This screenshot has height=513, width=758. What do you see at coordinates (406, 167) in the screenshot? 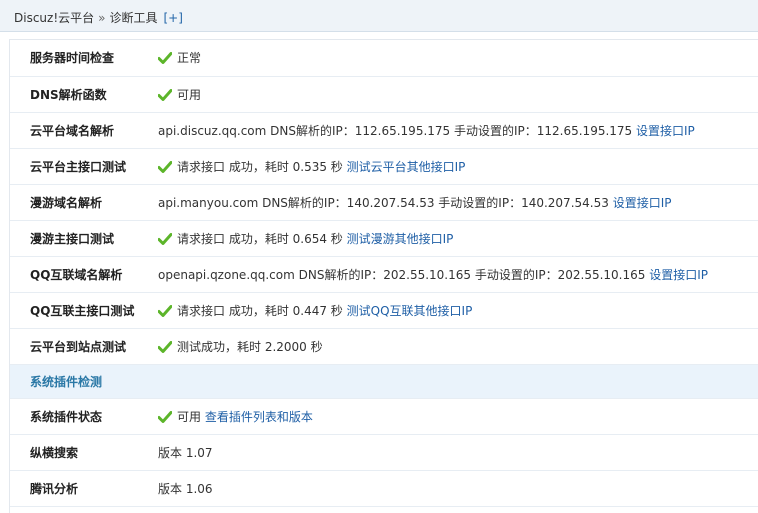
I see `row-action-link: 测试云平台其他接口IP` at bounding box center [406, 167].